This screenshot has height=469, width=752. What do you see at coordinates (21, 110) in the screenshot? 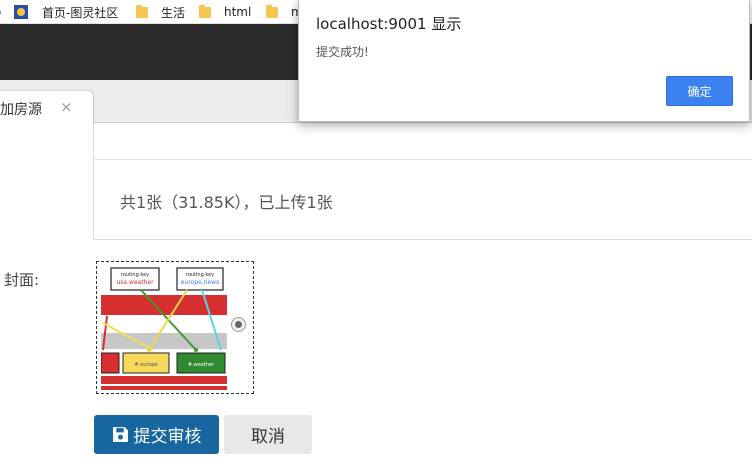
I see `tab-label: 加房源` at bounding box center [21, 110].